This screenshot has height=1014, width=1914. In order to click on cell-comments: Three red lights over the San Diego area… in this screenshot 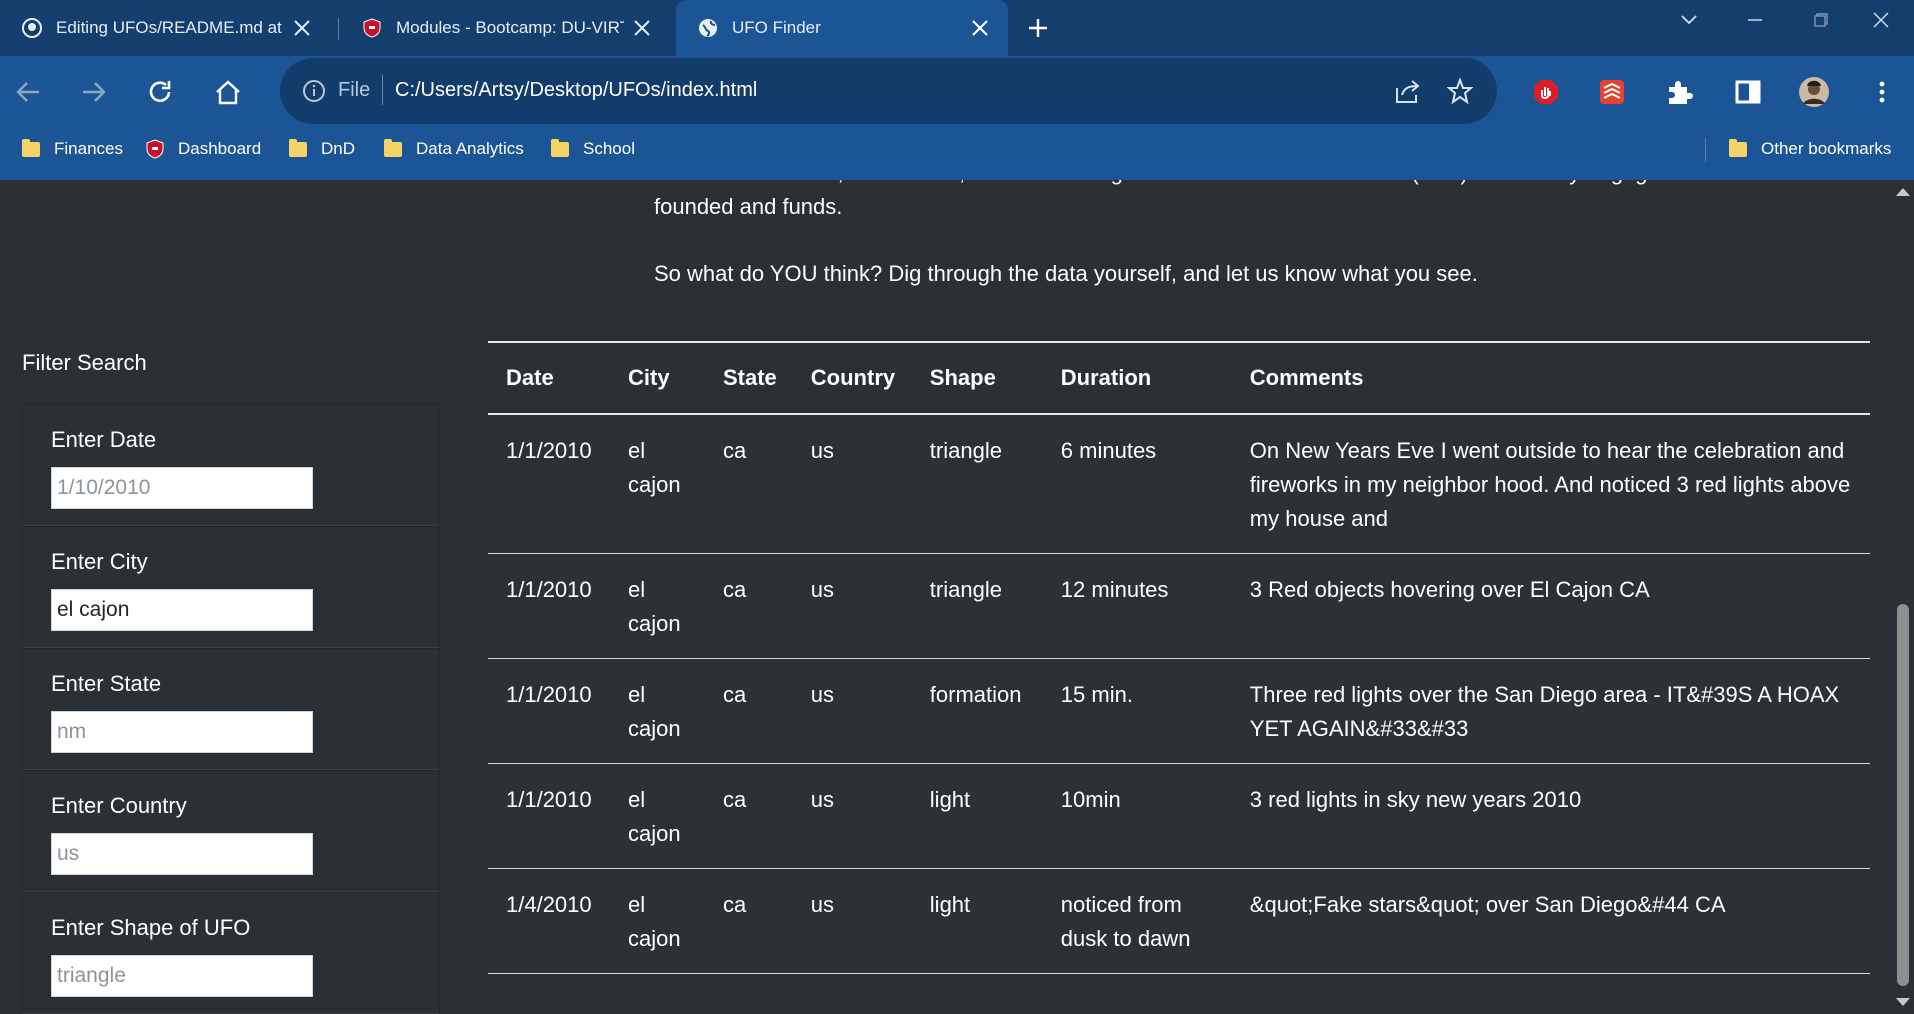, I will do `click(1550, 711)`.